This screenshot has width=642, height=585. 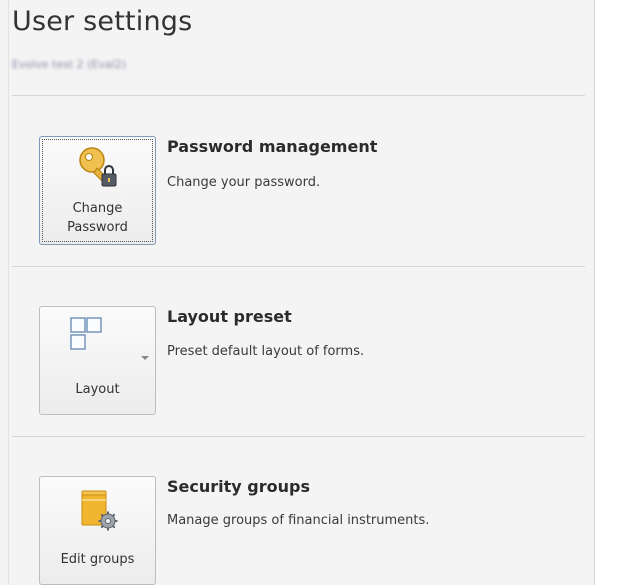 I want to click on edit-groups-button: Edit groups, so click(x=97, y=530).